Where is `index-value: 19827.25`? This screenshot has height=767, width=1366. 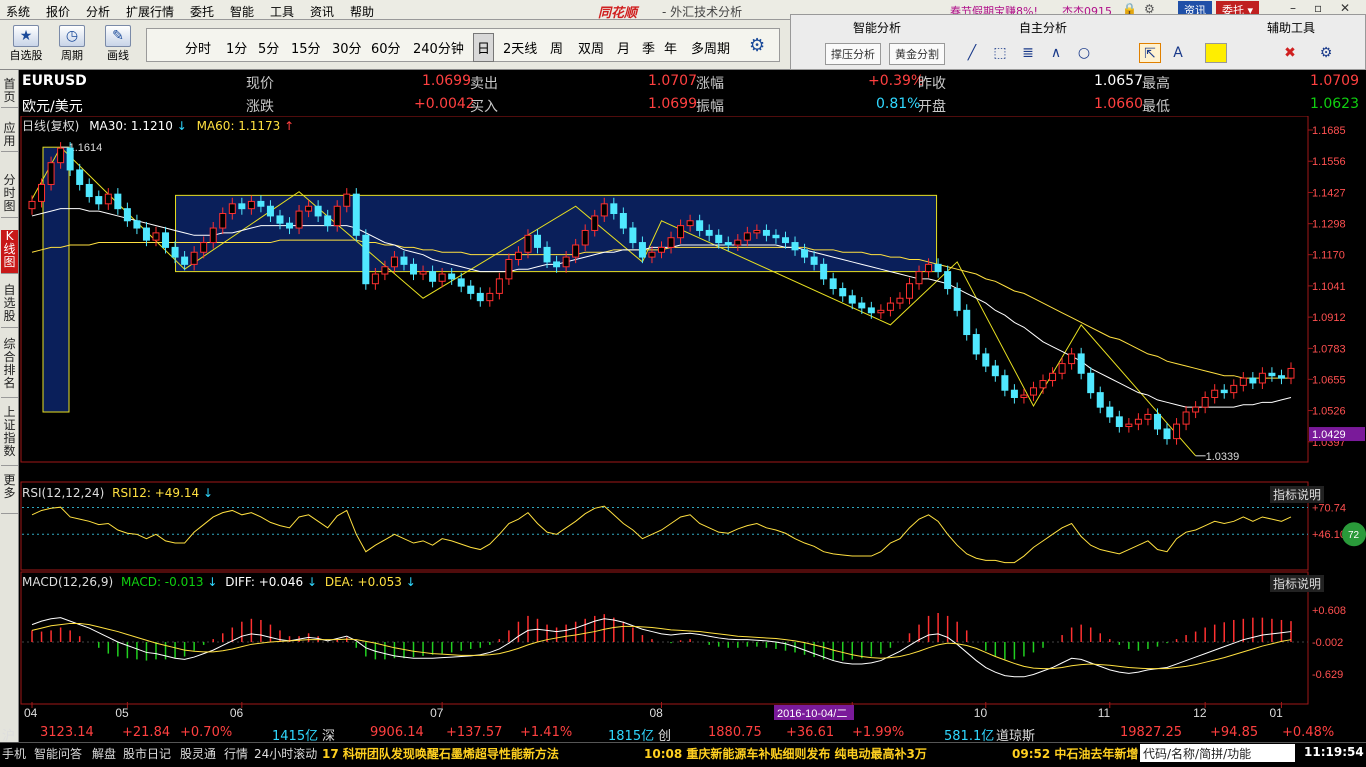 index-value: 19827.25 is located at coordinates (1151, 732).